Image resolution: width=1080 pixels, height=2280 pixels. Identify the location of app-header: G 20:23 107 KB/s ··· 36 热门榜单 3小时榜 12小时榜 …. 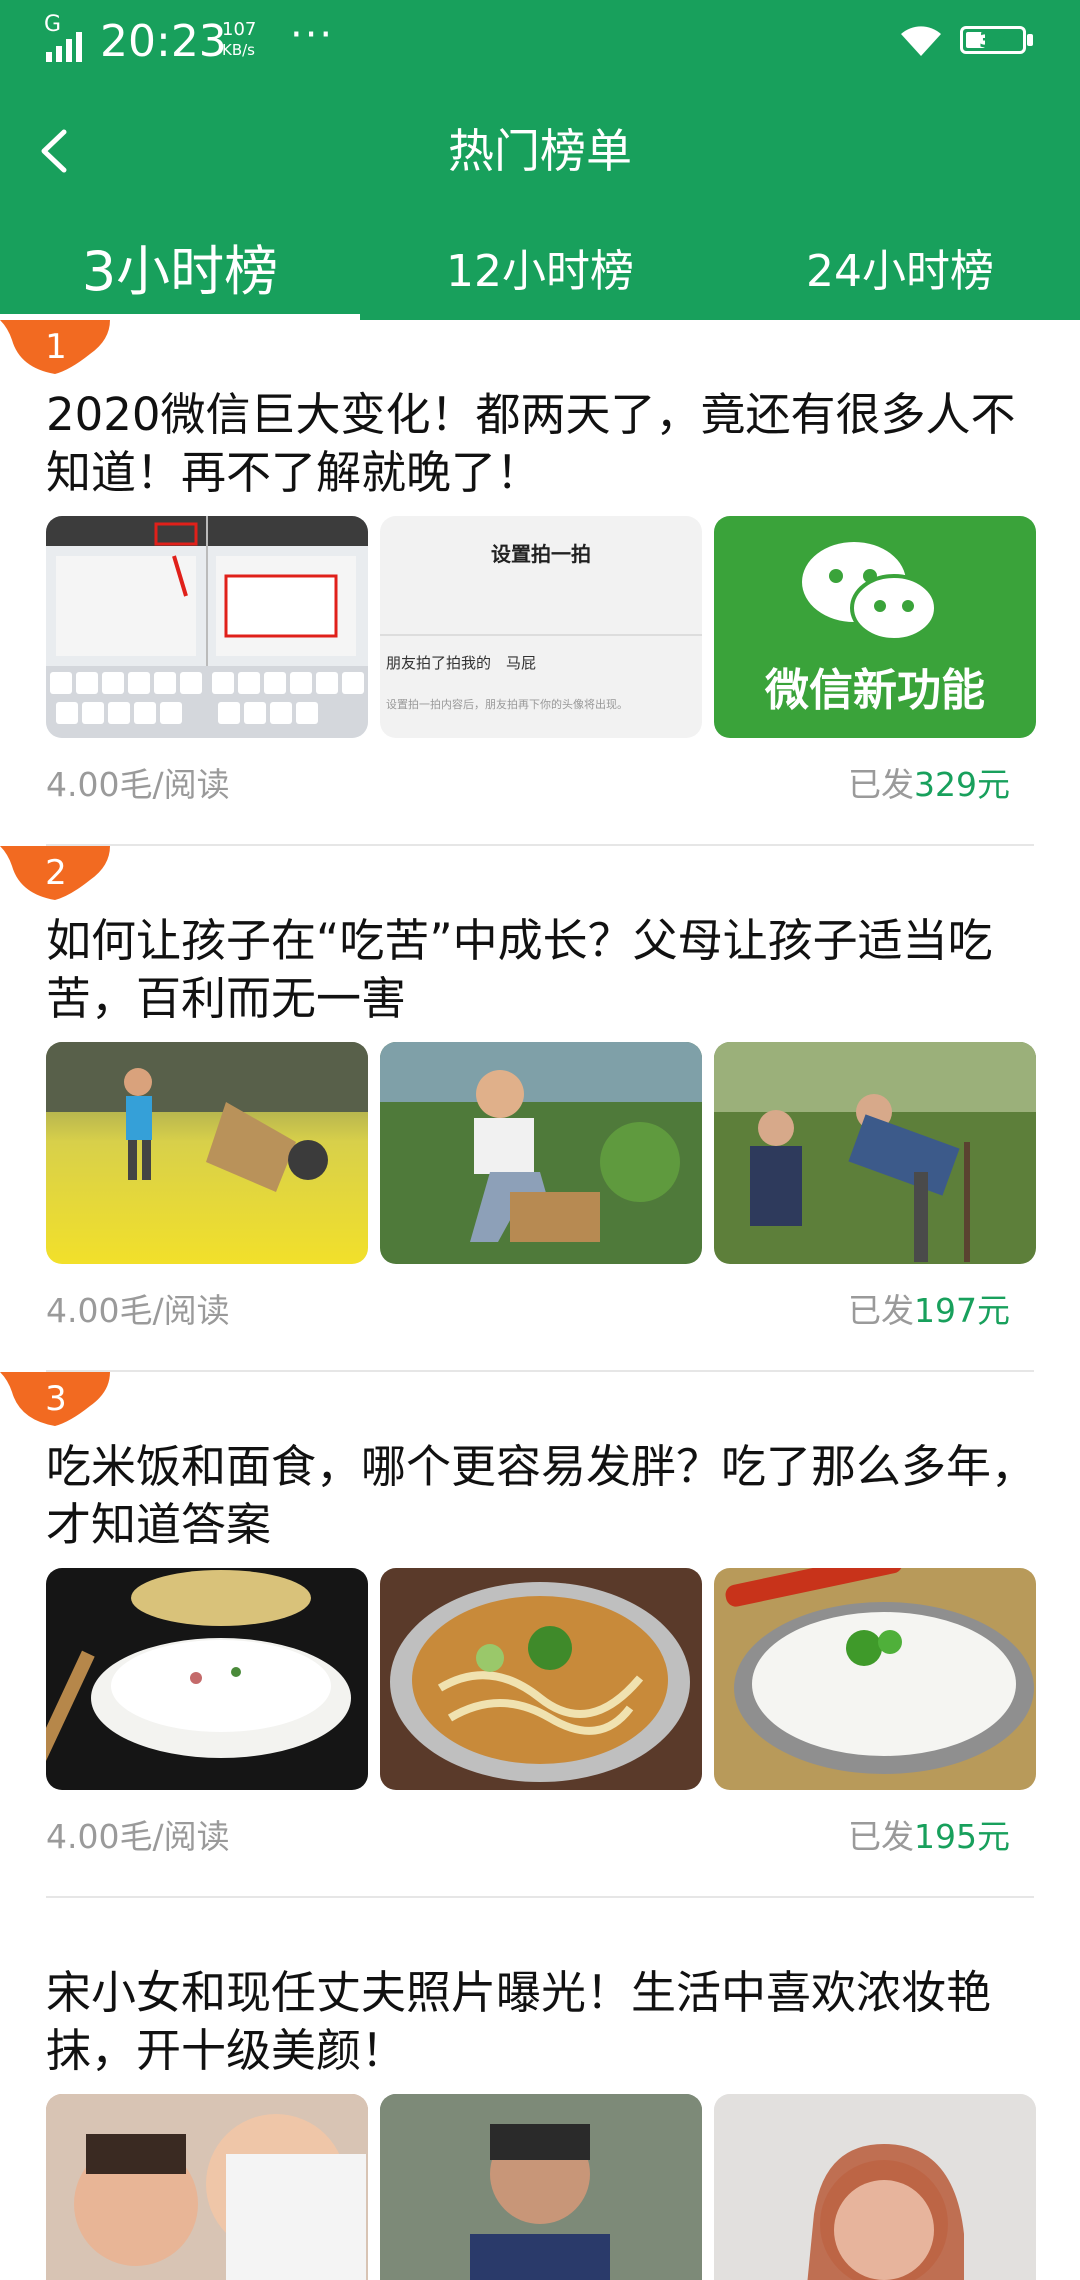
(540, 160).